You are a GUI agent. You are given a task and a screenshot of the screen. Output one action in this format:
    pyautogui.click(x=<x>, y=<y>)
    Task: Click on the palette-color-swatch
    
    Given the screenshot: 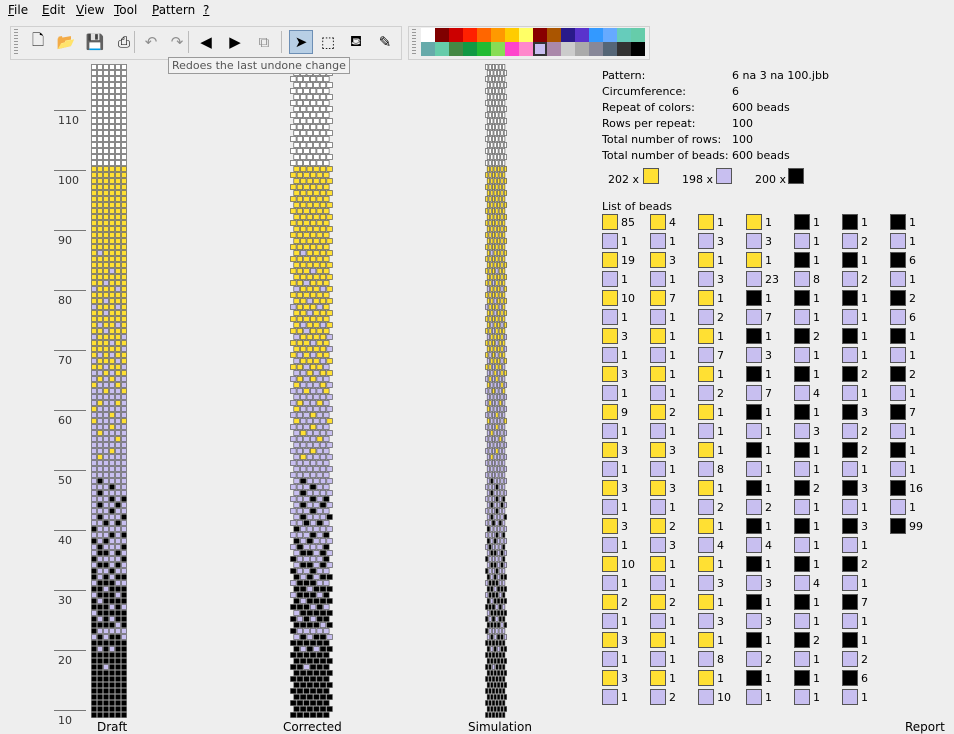 What is the action you would take?
    pyautogui.click(x=554, y=49)
    